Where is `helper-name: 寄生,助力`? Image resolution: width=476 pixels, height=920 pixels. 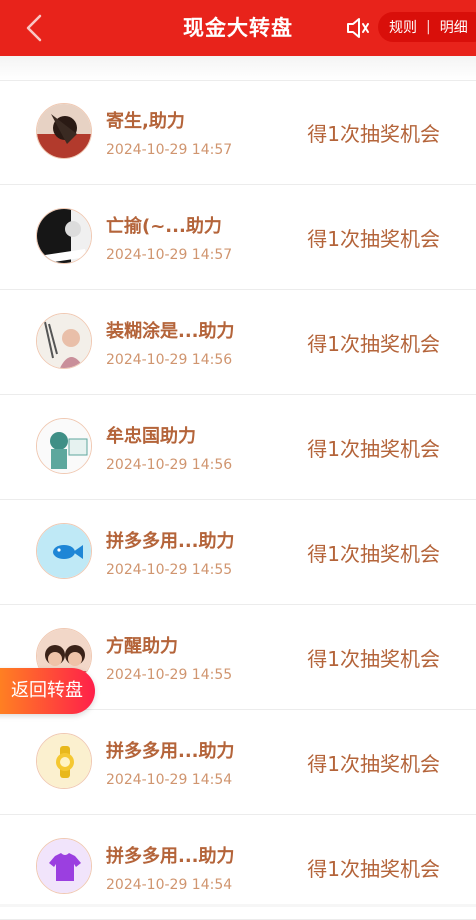 helper-name: 寄生,助力 is located at coordinates (145, 121).